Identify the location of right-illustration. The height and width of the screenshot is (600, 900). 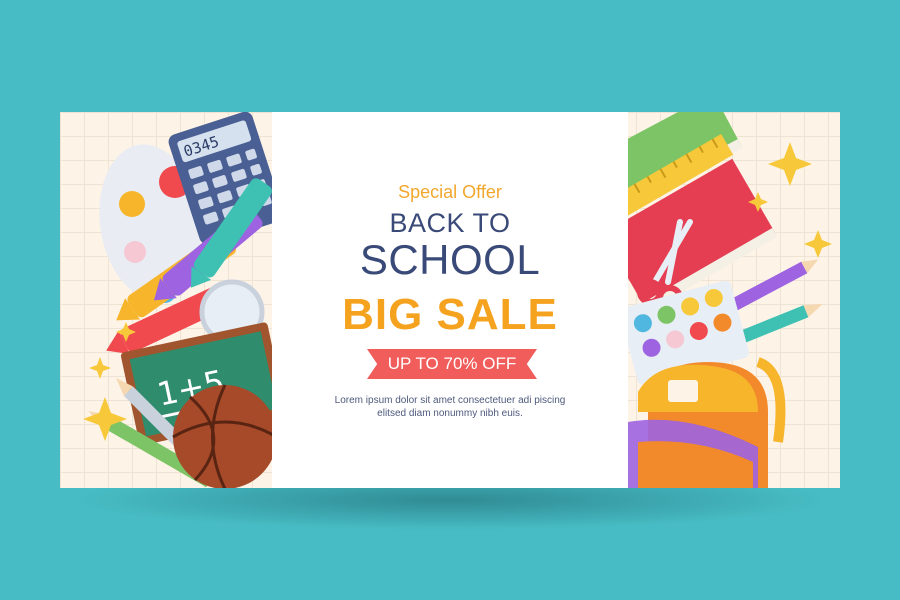
(734, 300).